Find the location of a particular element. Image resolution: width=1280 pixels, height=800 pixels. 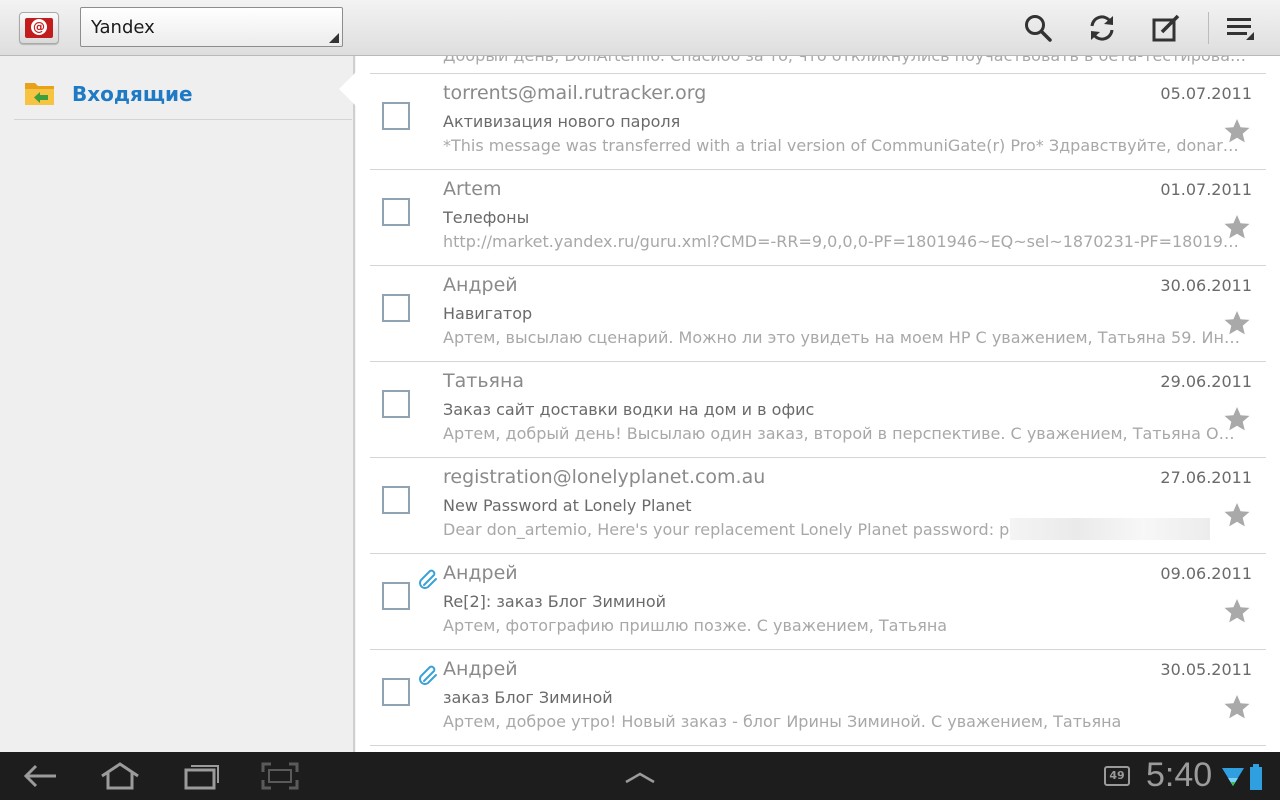

action-bar: @ Yandex is located at coordinates (640, 28).